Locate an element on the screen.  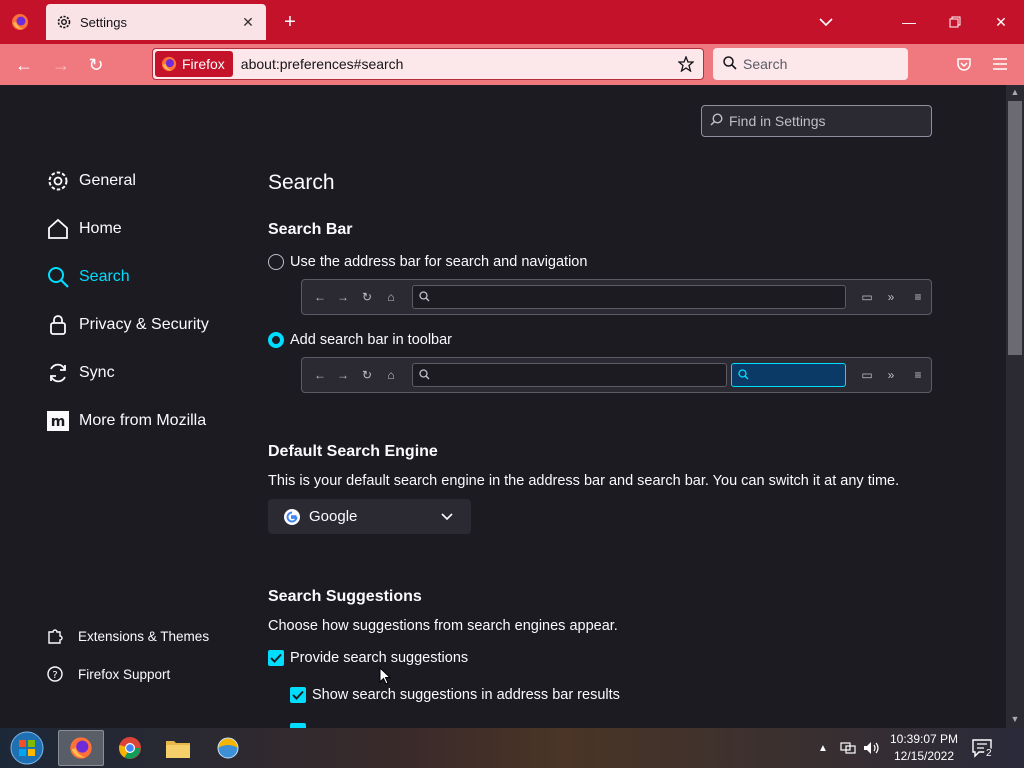
sync-icon is located at coordinates (58, 373).